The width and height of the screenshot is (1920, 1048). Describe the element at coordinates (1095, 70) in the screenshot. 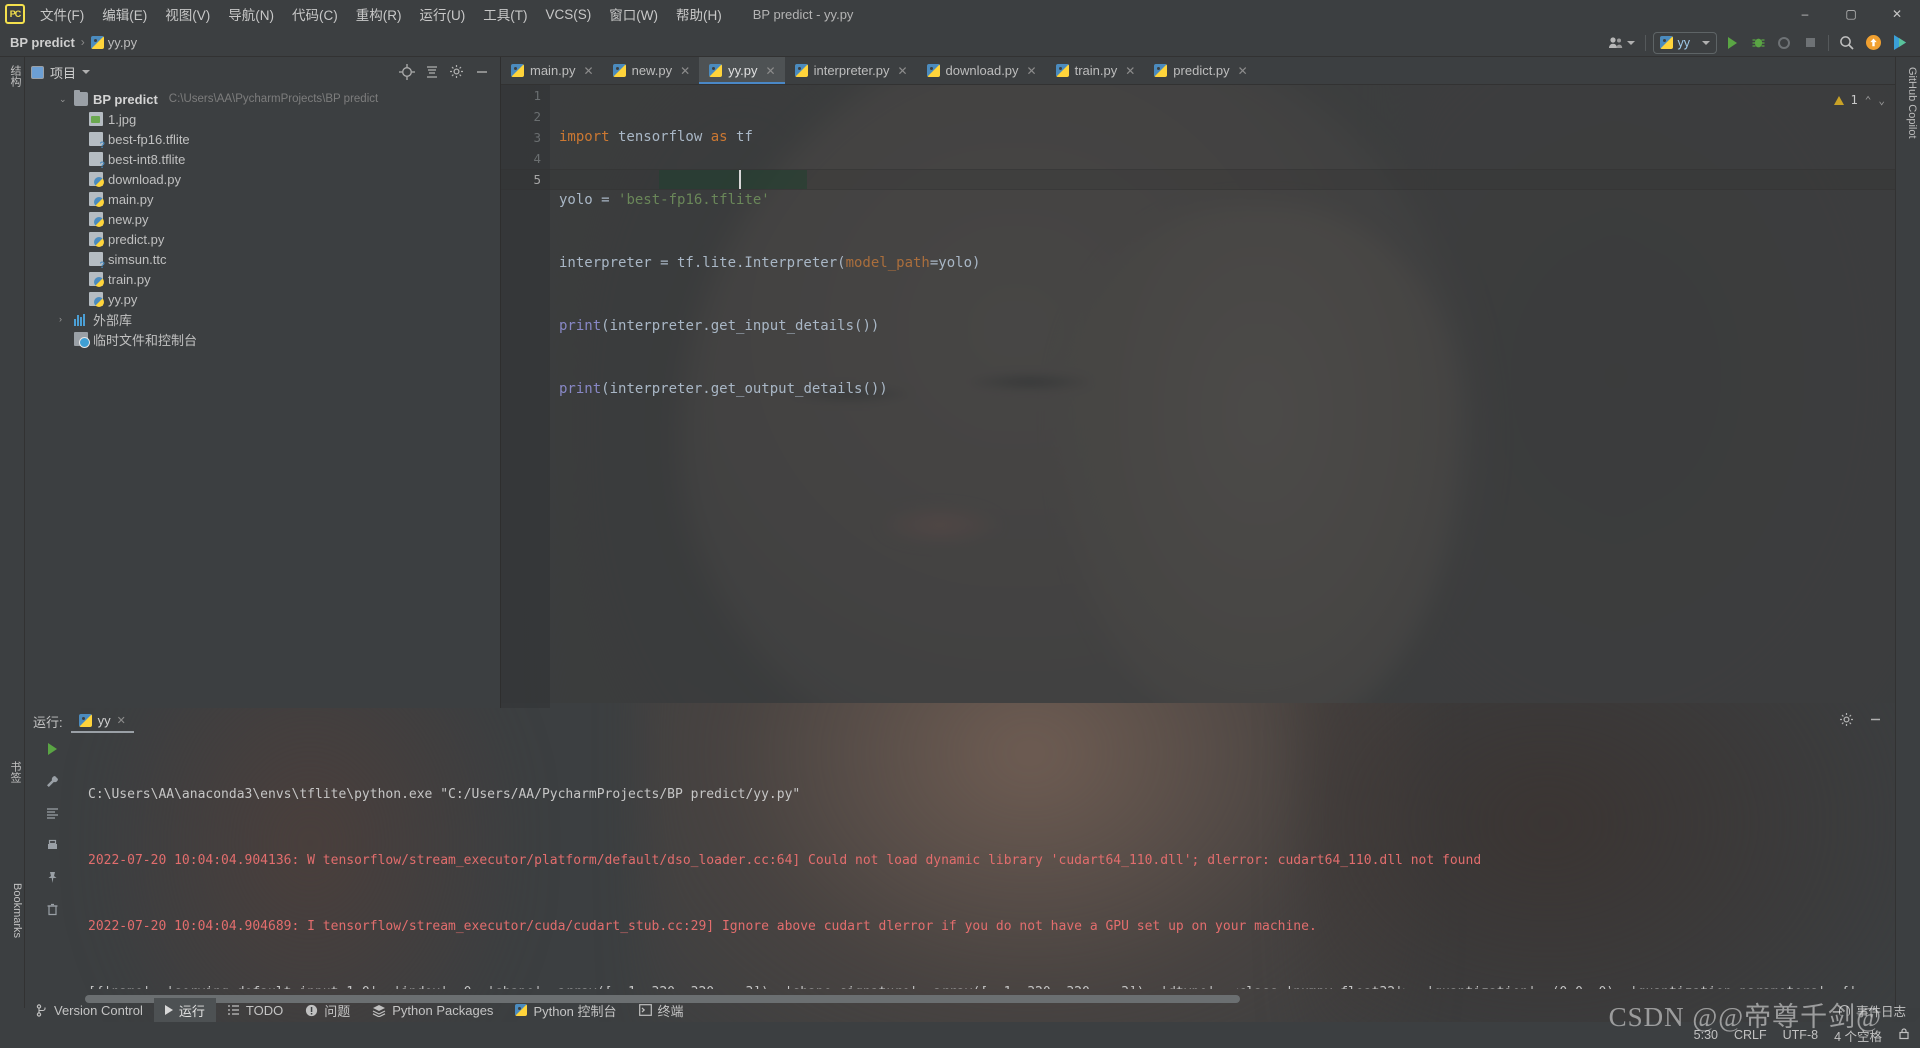

I see `editor-tab-train-py: train.py ✕` at that location.